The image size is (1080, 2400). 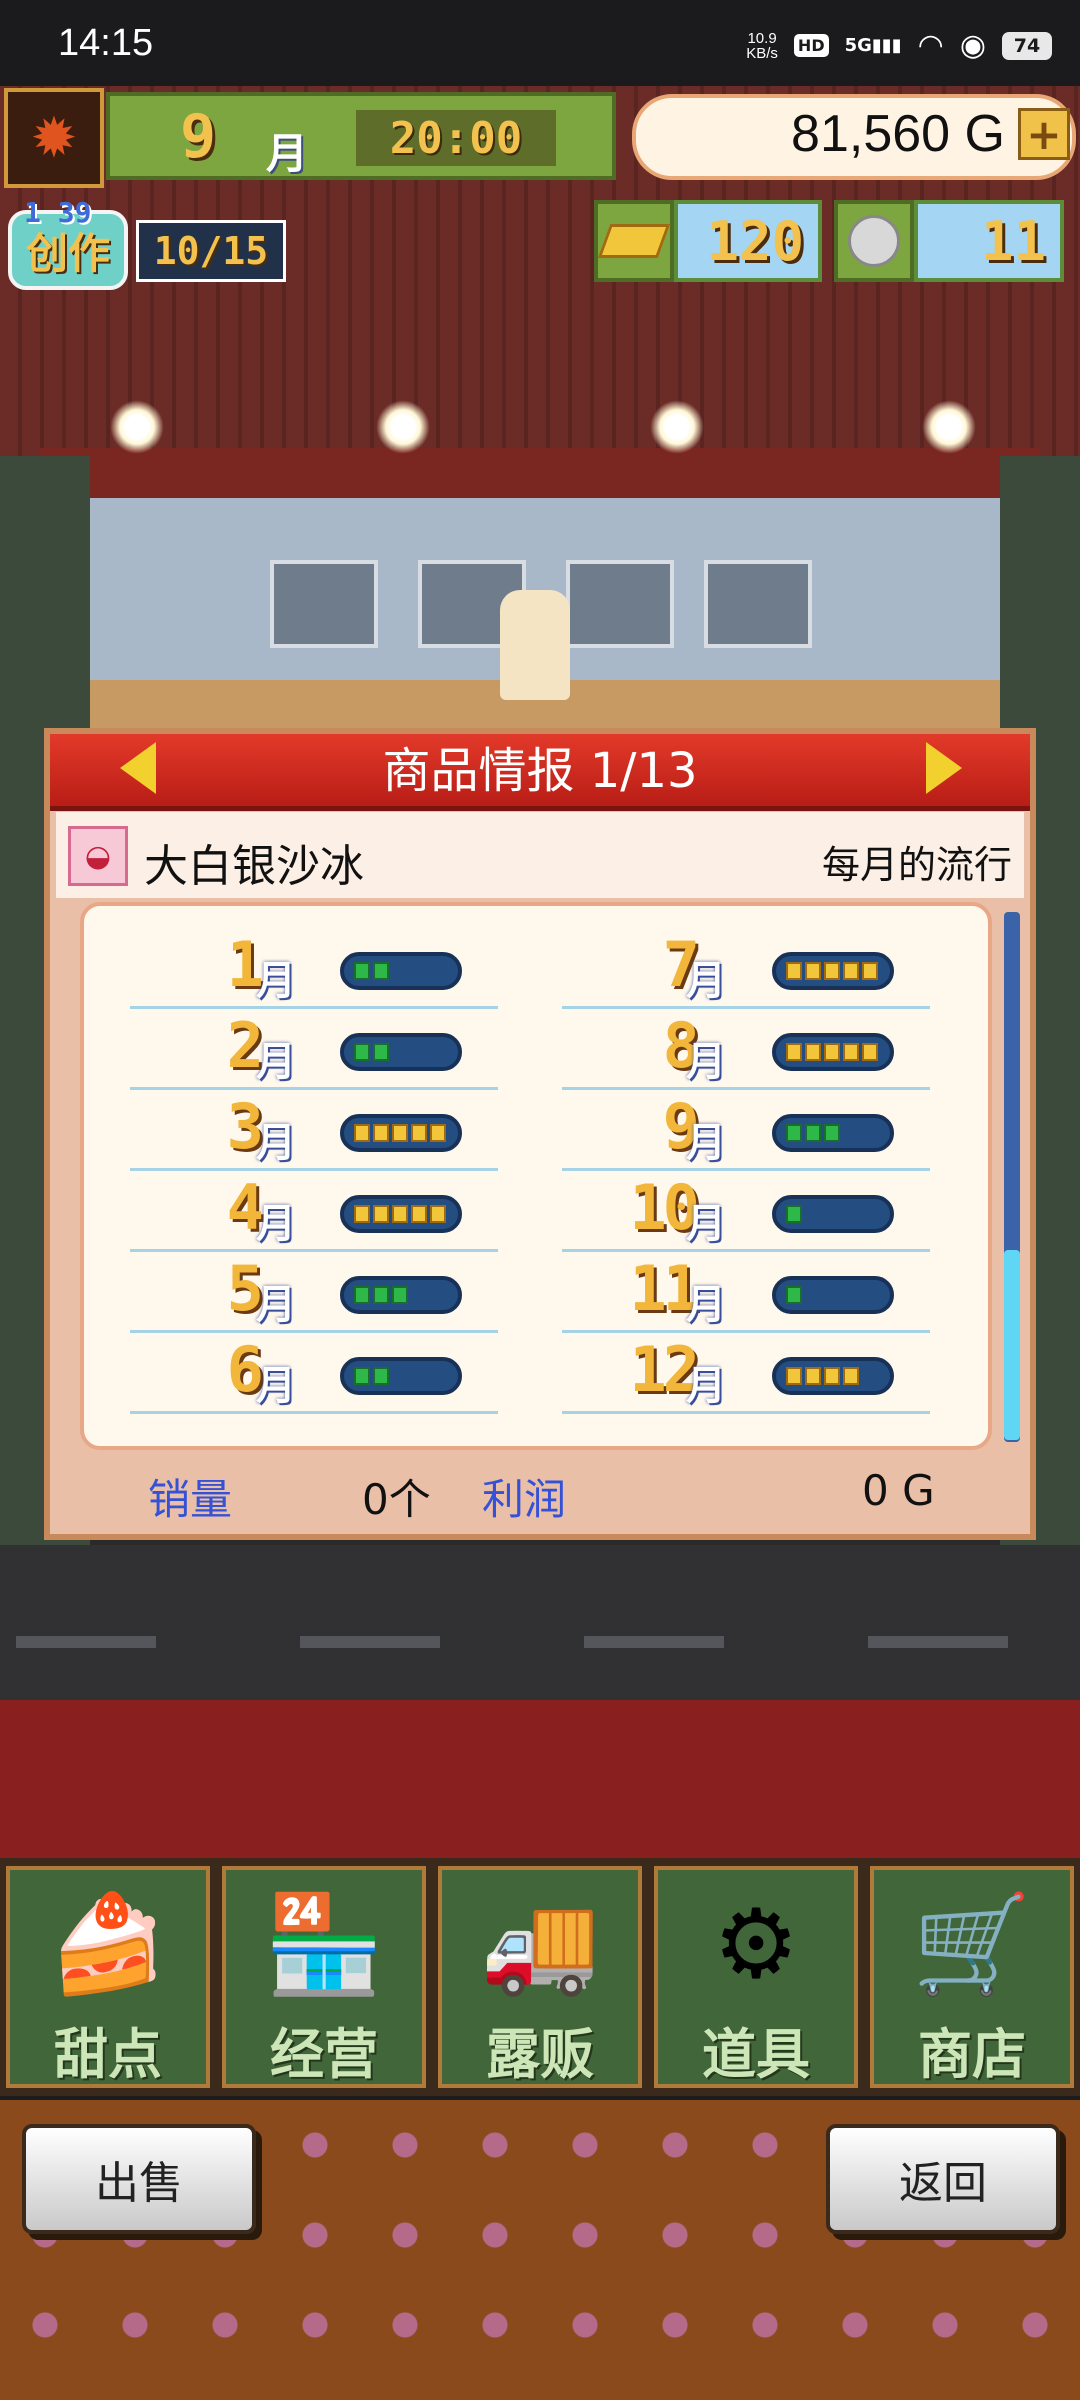 What do you see at coordinates (245, 964) in the screenshot?
I see `month-number: 1` at bounding box center [245, 964].